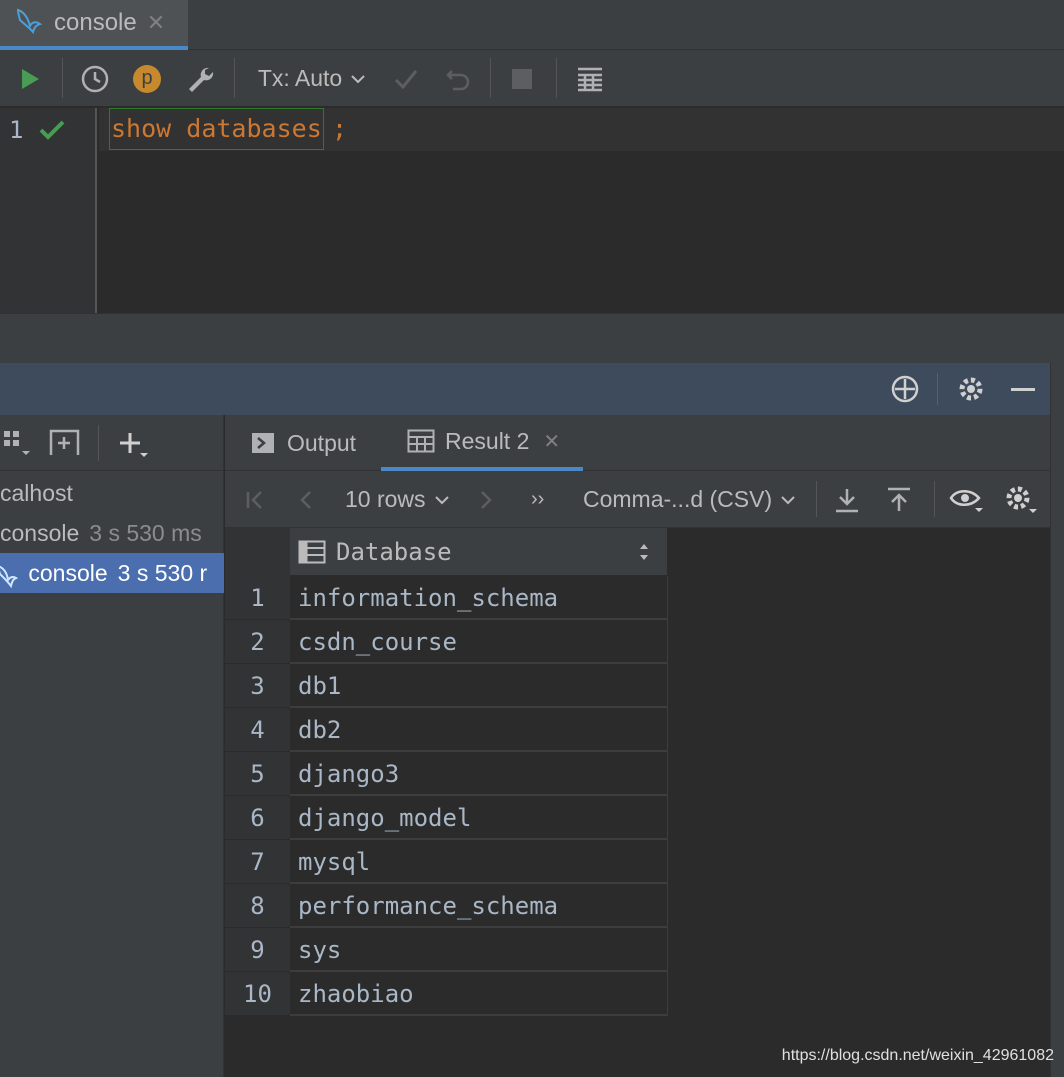 The width and height of the screenshot is (1064, 1077). I want to click on tree-item-duration: 3 s 530 r, so click(162, 573).